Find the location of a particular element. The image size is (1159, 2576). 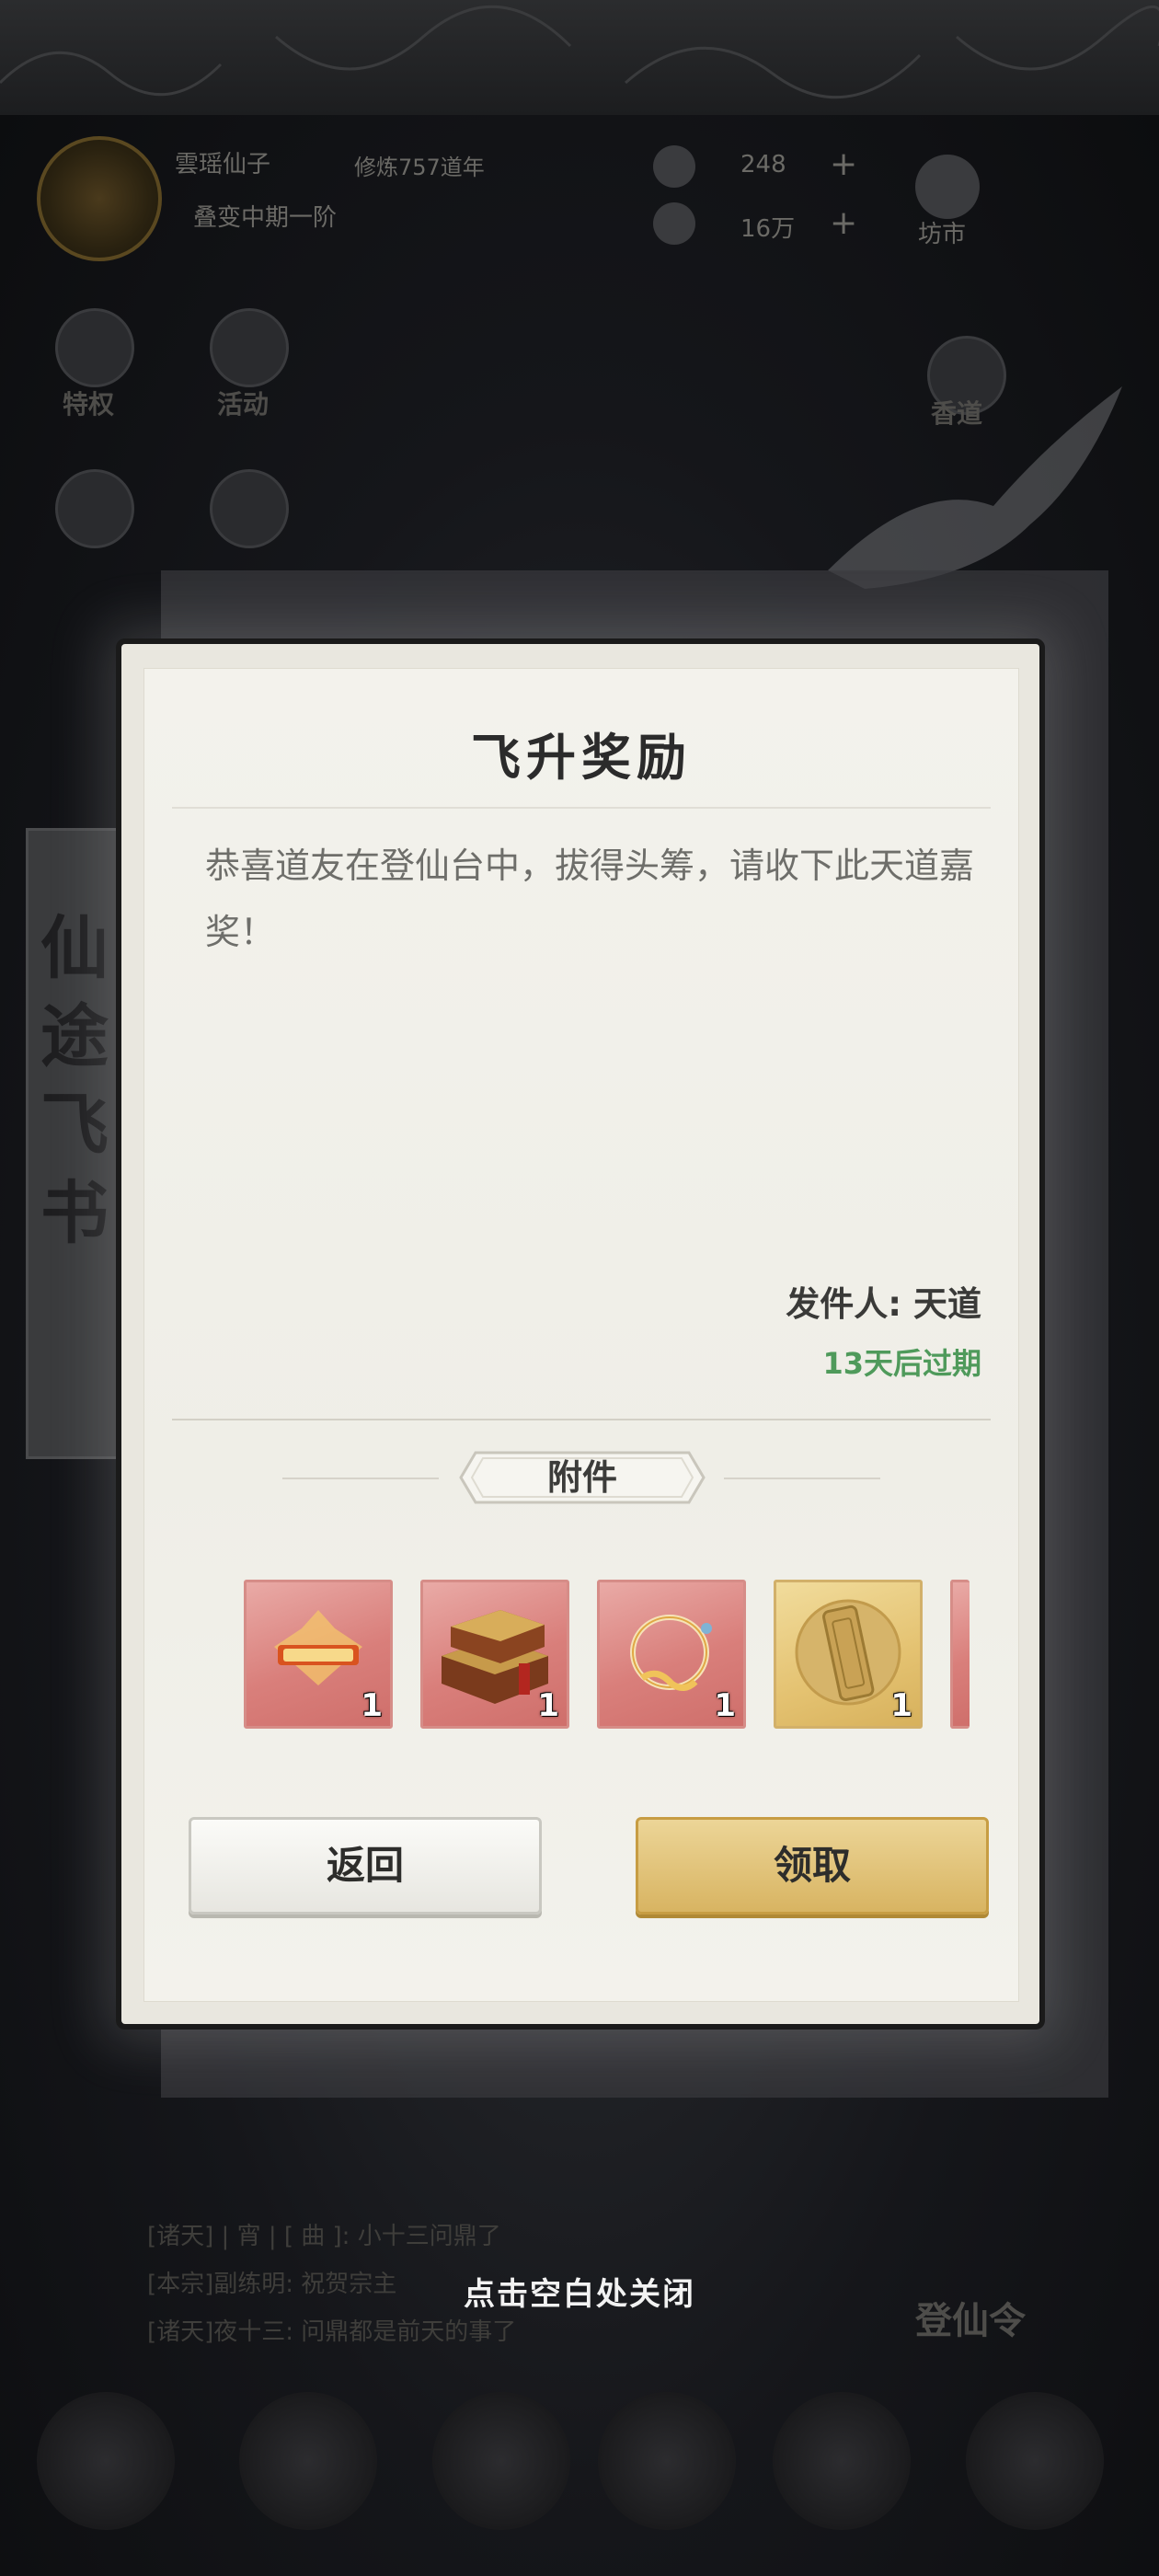

attachment-label: 附件 is located at coordinates (581, 1477).